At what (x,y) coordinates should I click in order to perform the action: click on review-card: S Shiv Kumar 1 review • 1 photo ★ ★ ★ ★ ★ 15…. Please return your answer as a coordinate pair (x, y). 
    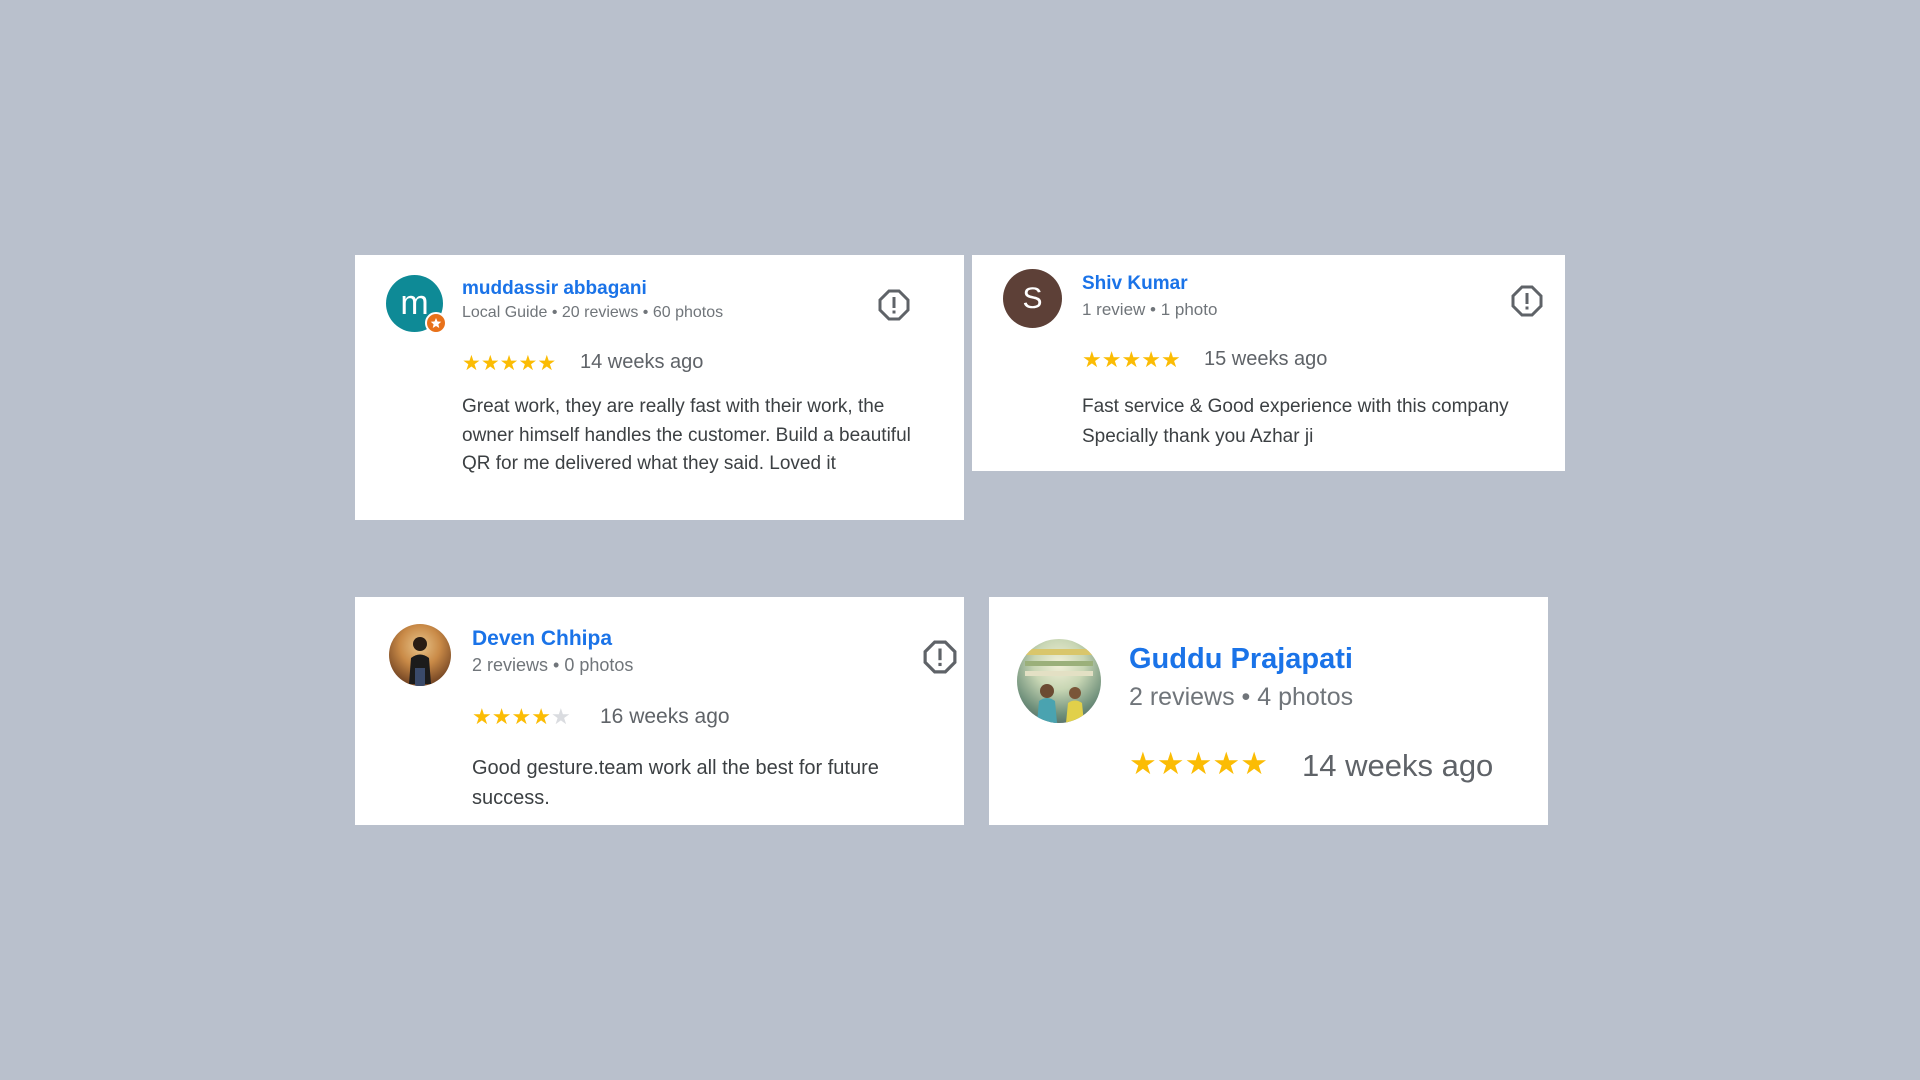
    Looking at the image, I should click on (1268, 363).